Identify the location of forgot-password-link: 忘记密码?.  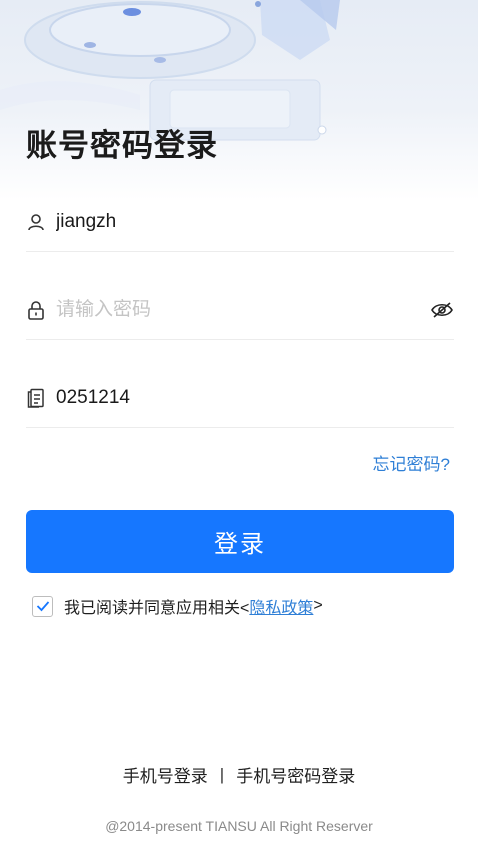
(411, 462).